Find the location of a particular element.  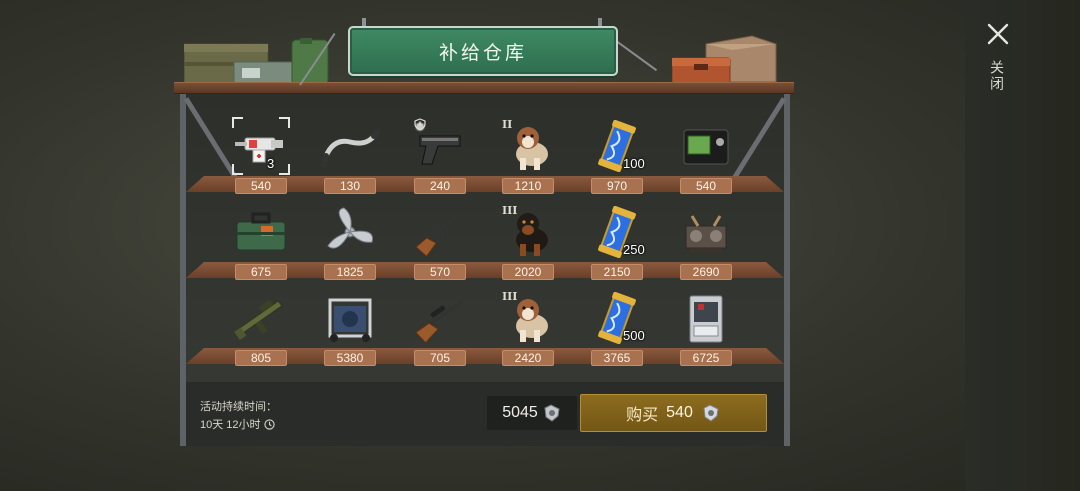

shop-item-slot: 130 is located at coordinates (350, 156).